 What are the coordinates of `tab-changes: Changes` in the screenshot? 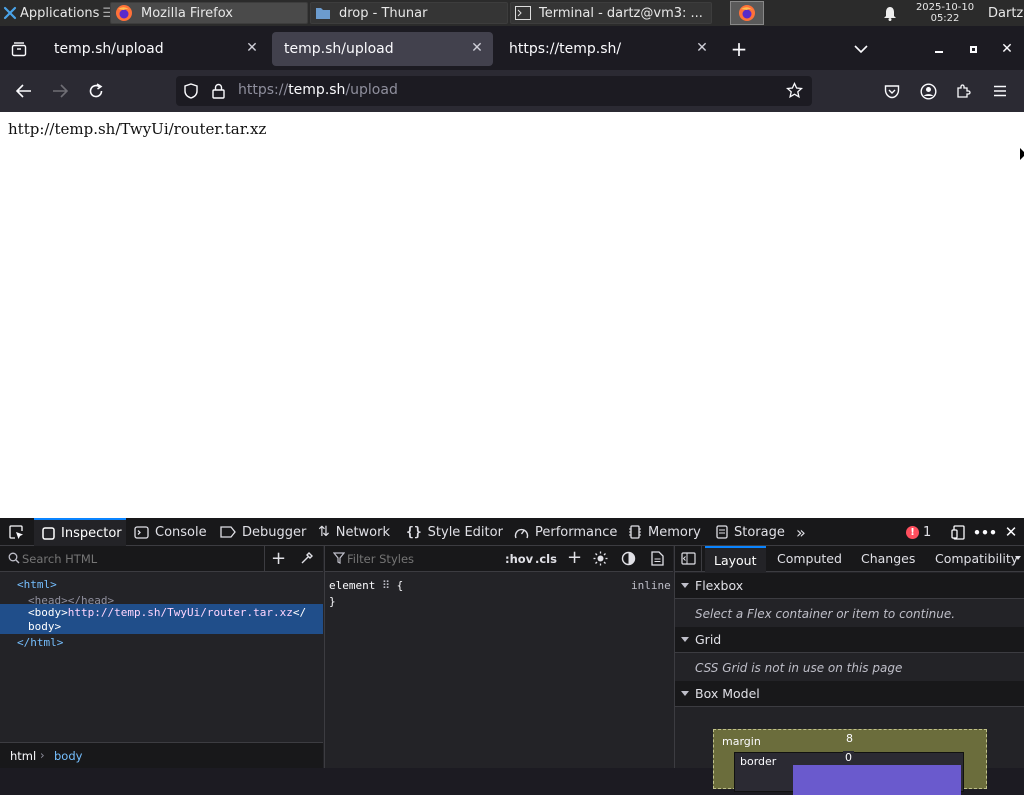 It's located at (888, 558).